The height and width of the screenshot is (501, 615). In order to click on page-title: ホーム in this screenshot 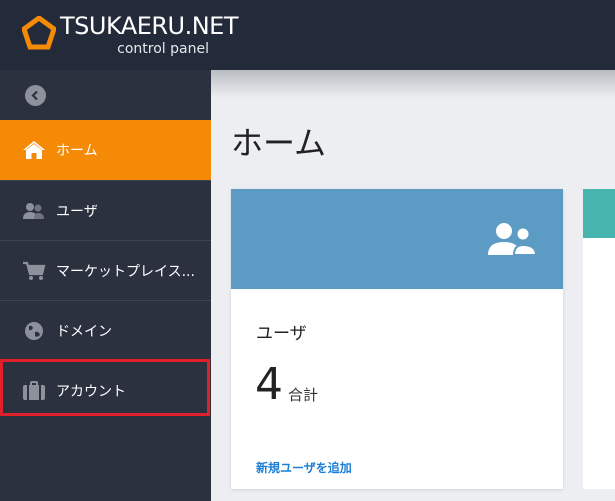, I will do `click(279, 143)`.